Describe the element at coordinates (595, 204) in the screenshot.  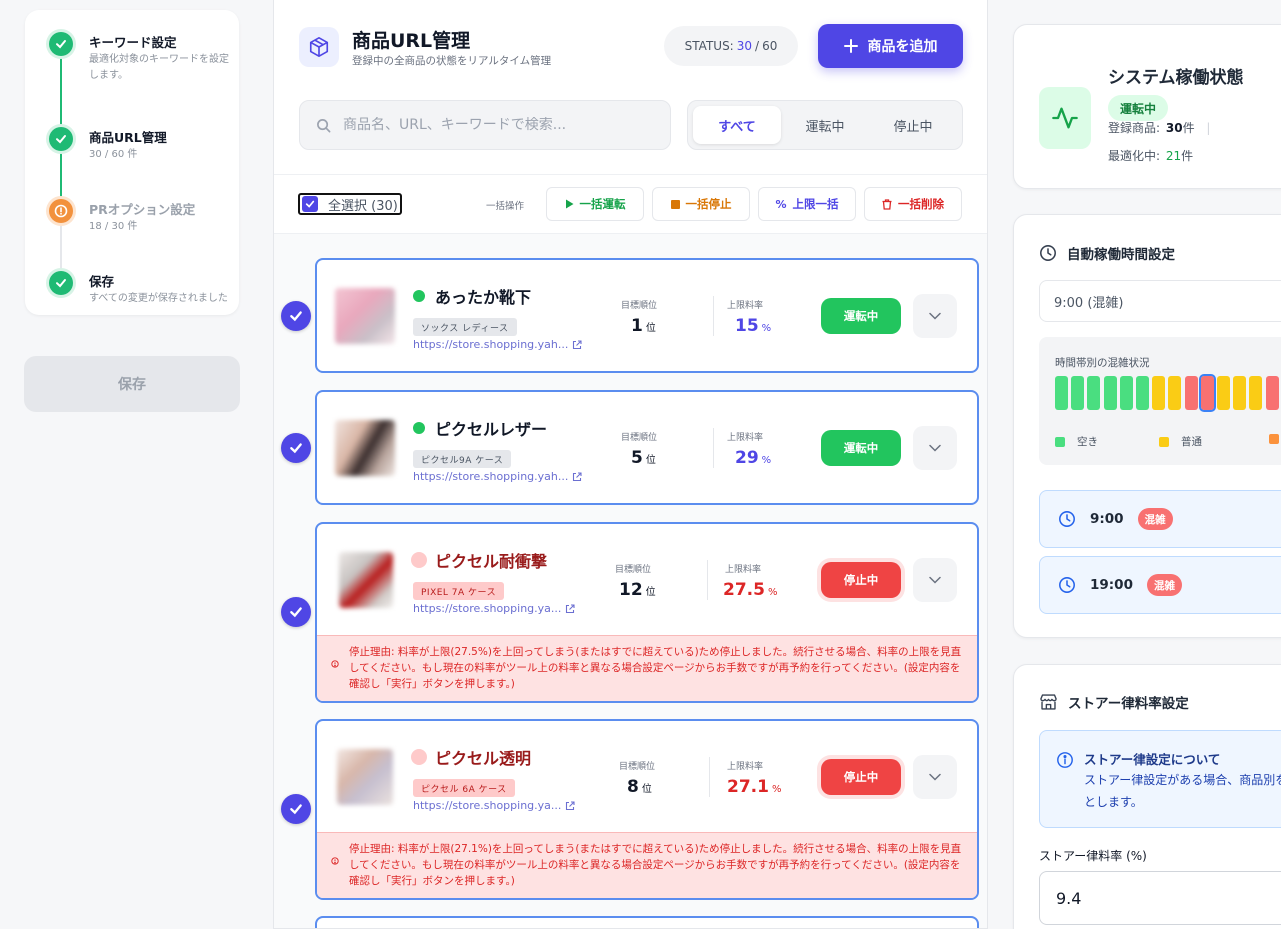
I see `bulk-run-button: 一括運転` at that location.